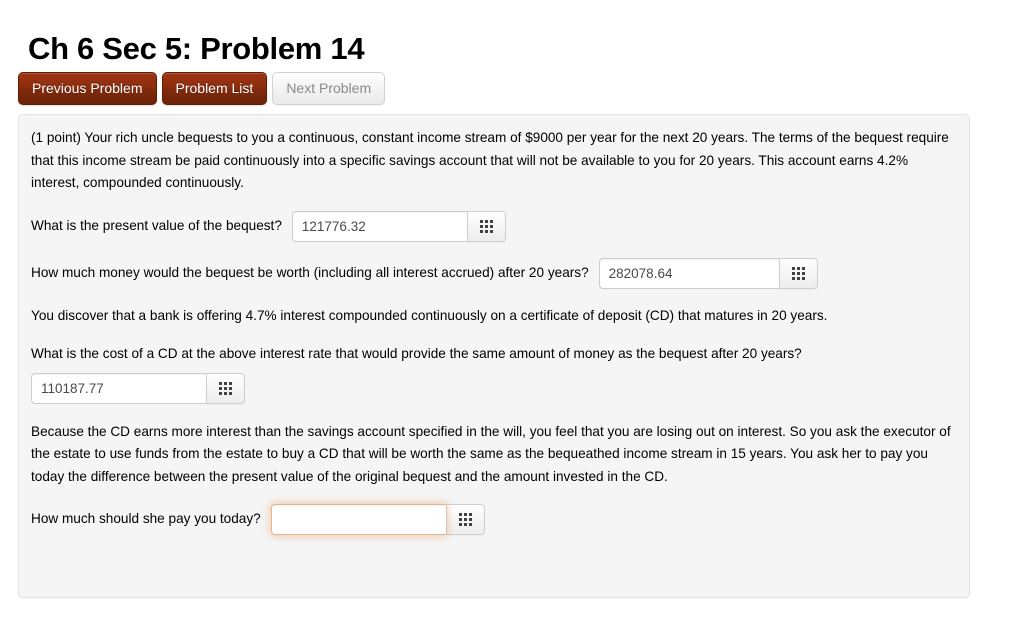 This screenshot has width=1024, height=625. I want to click on question-row-4: How much should she pay you today?, so click(493, 519).